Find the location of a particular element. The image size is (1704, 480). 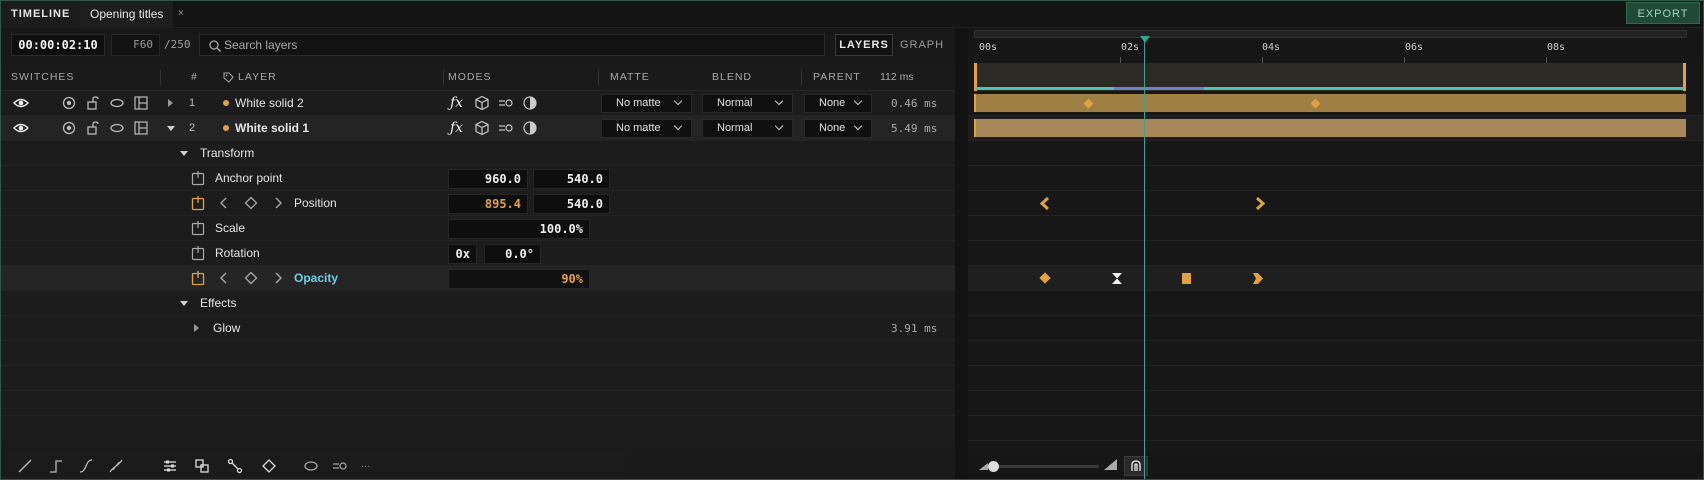

layer-name: White solid 2 is located at coordinates (269, 103).